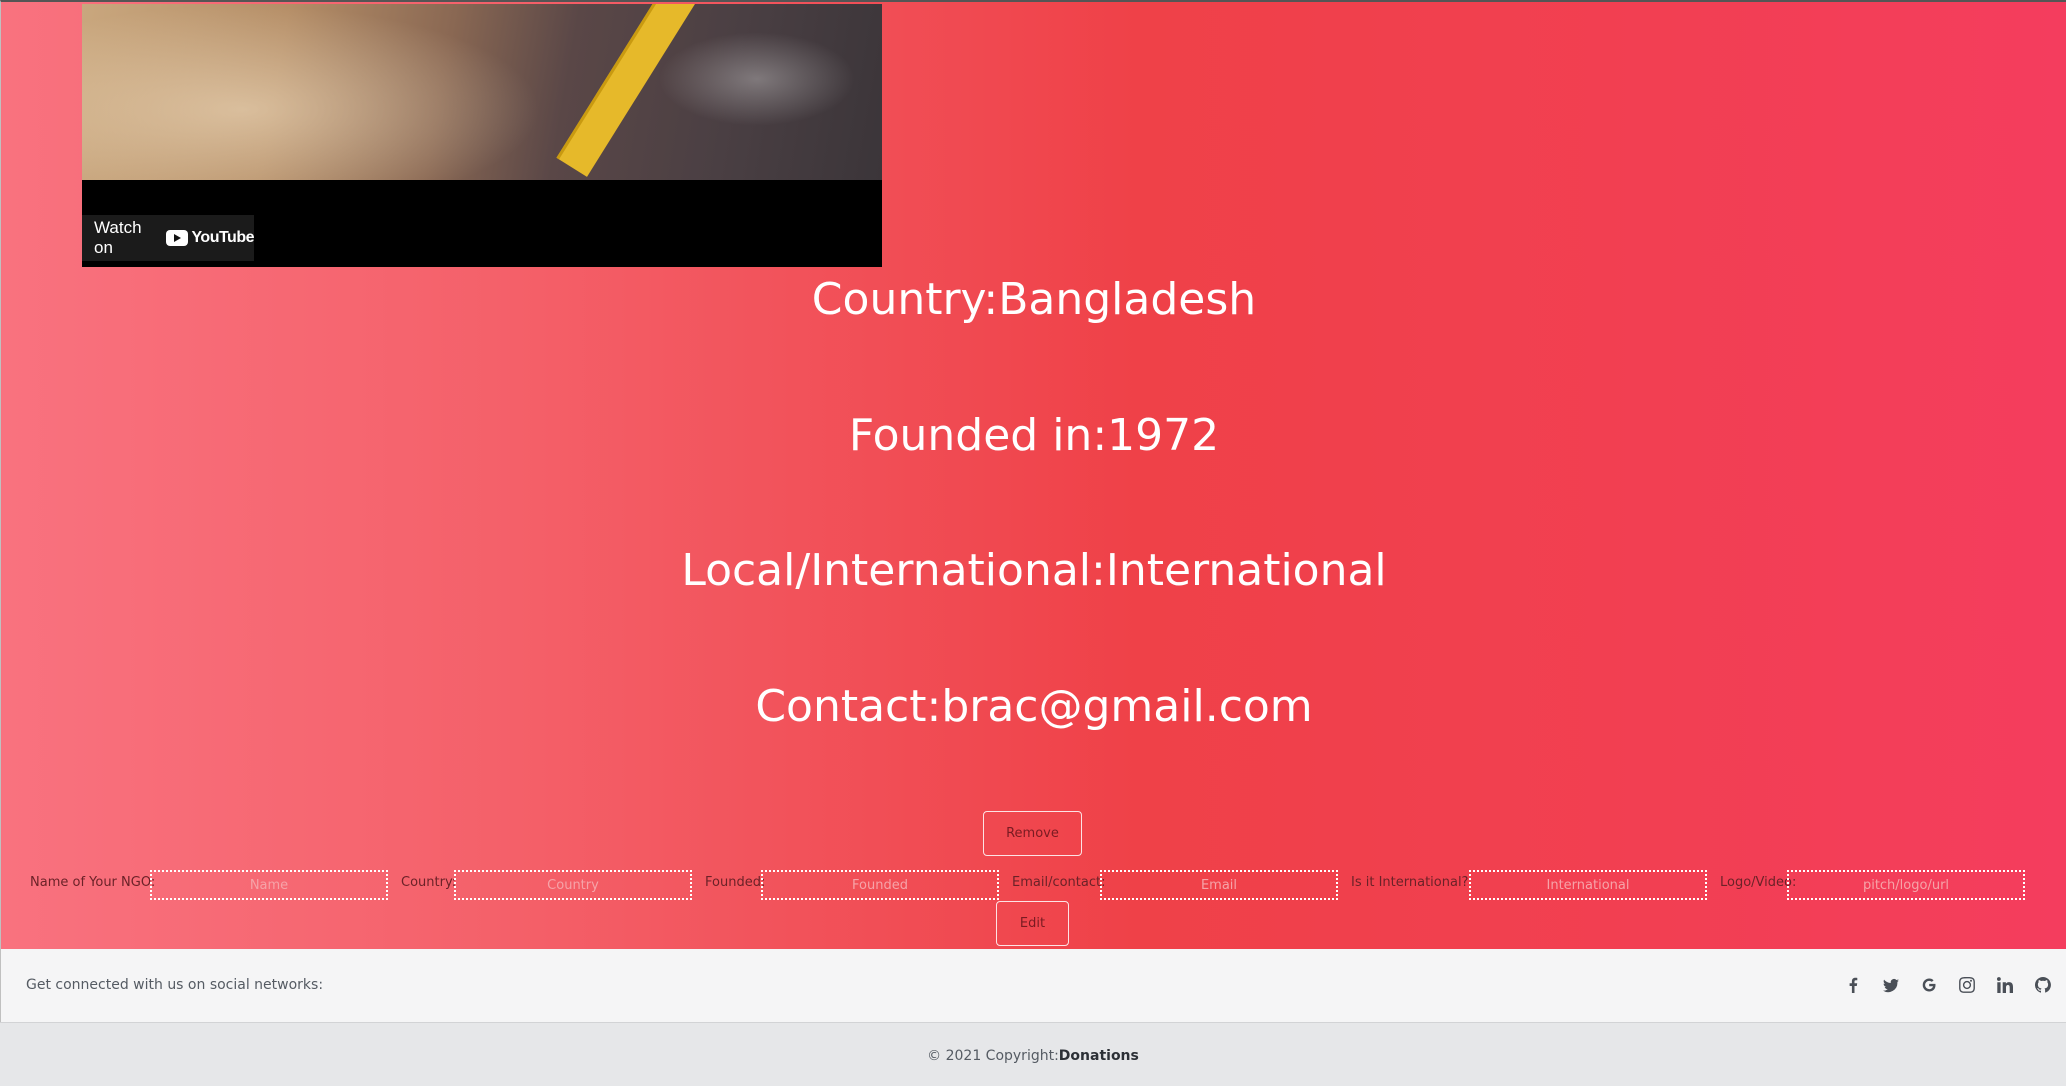 This screenshot has height=1086, width=2066. I want to click on email-input, so click(1219, 885).